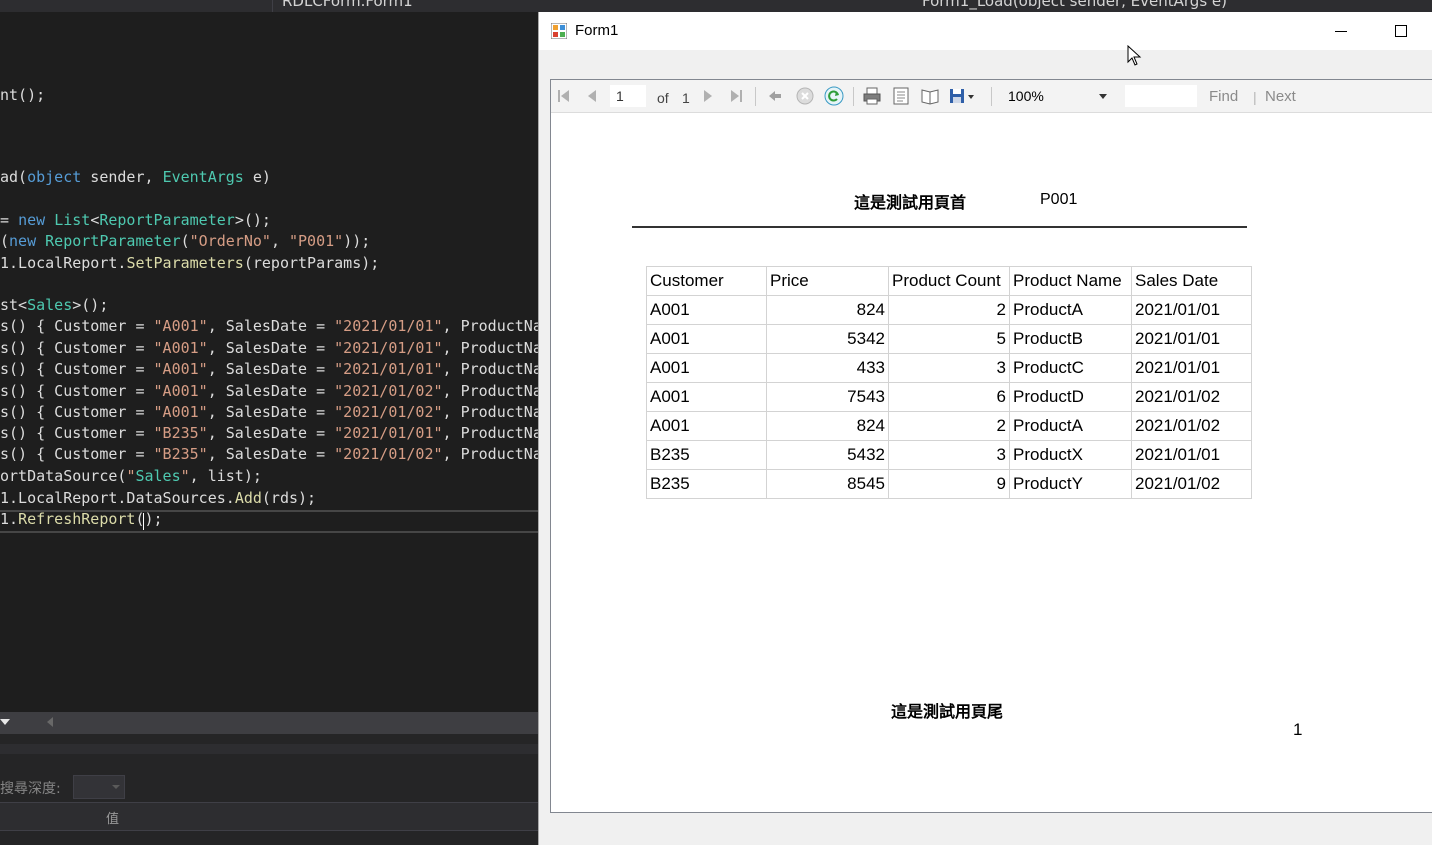  I want to click on find-button: Find, so click(1223, 96).